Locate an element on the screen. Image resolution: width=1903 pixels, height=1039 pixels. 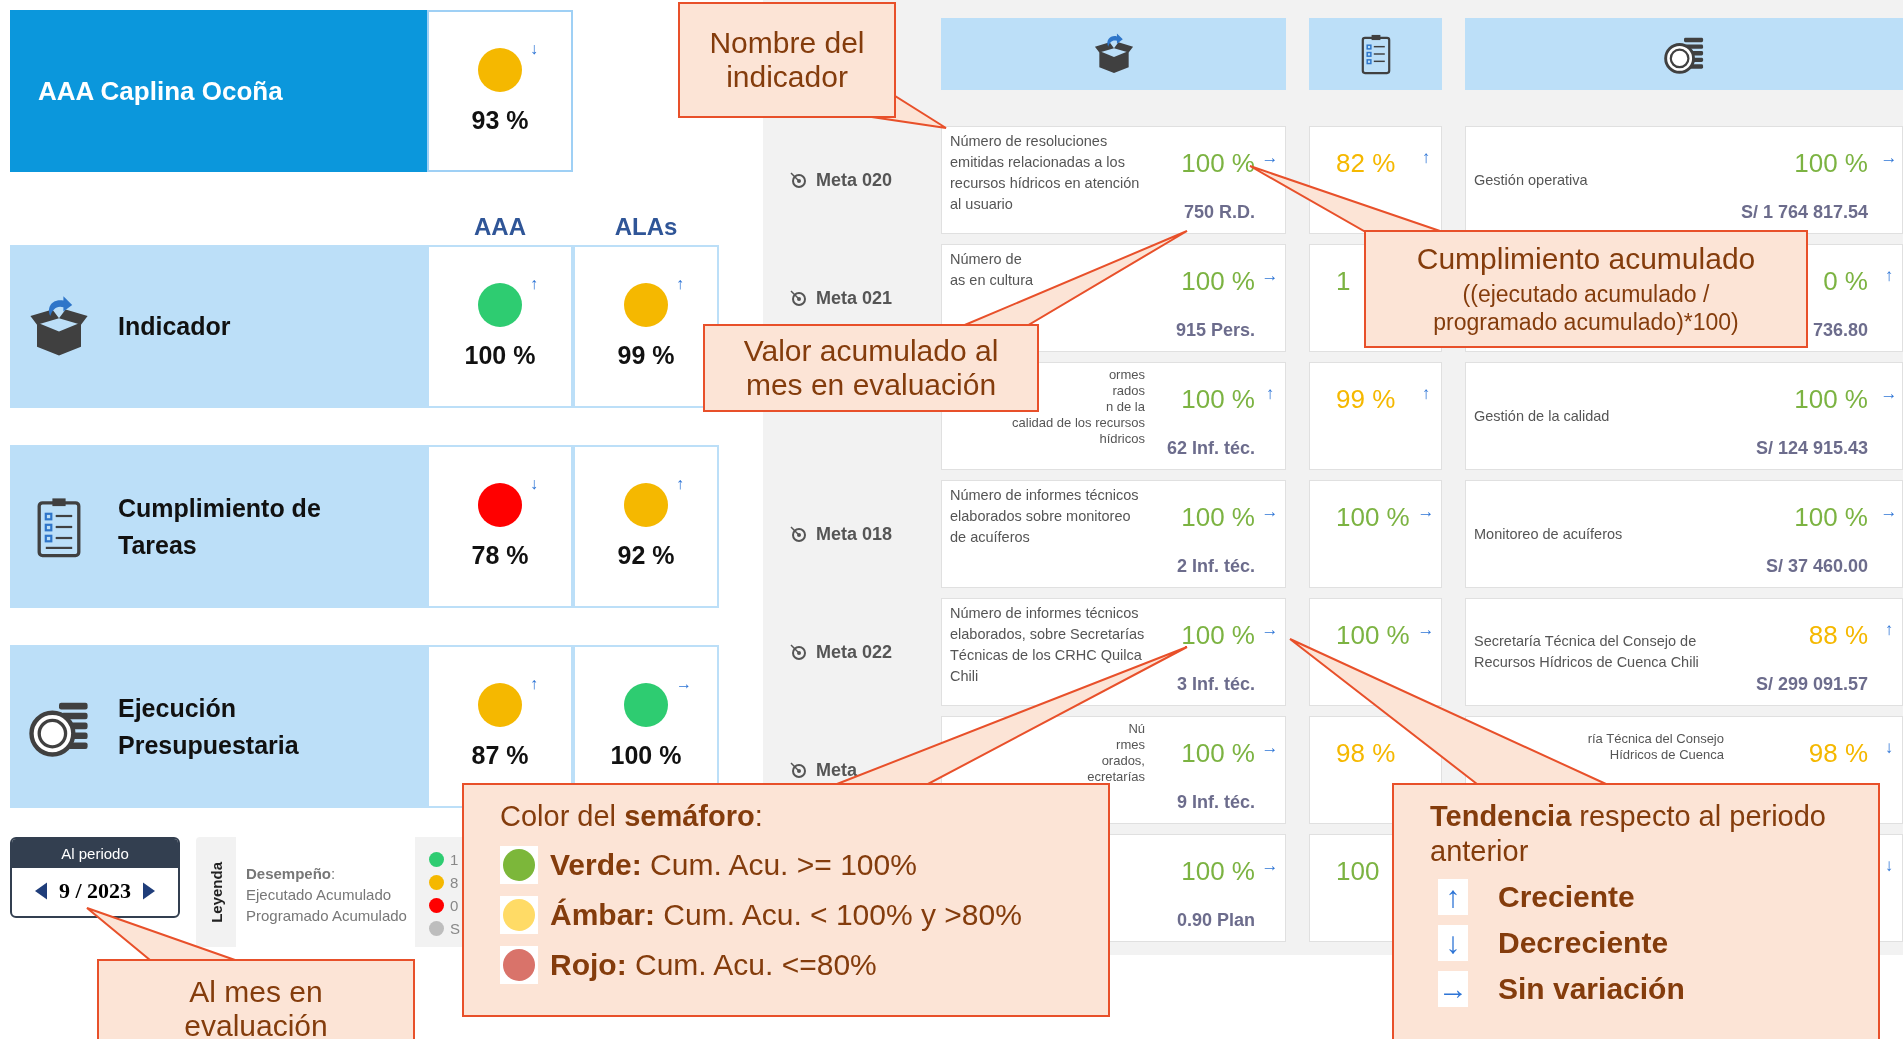
accumulated-value: 915 Pers. is located at coordinates (1215, 330).